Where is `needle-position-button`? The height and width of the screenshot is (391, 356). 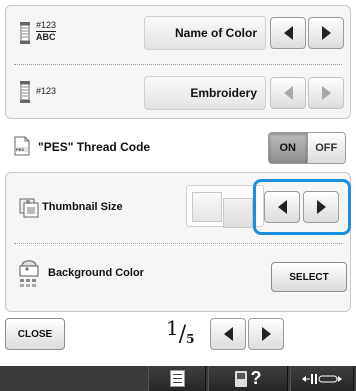
needle-position-button is located at coordinates (322, 378).